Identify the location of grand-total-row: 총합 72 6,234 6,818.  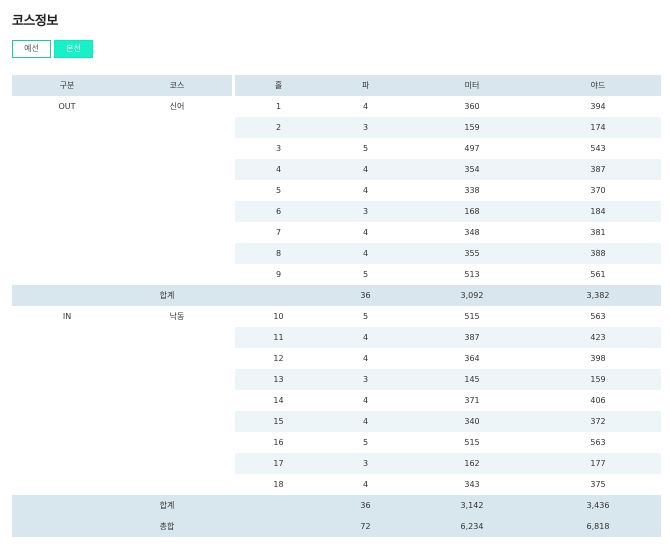
(336, 526).